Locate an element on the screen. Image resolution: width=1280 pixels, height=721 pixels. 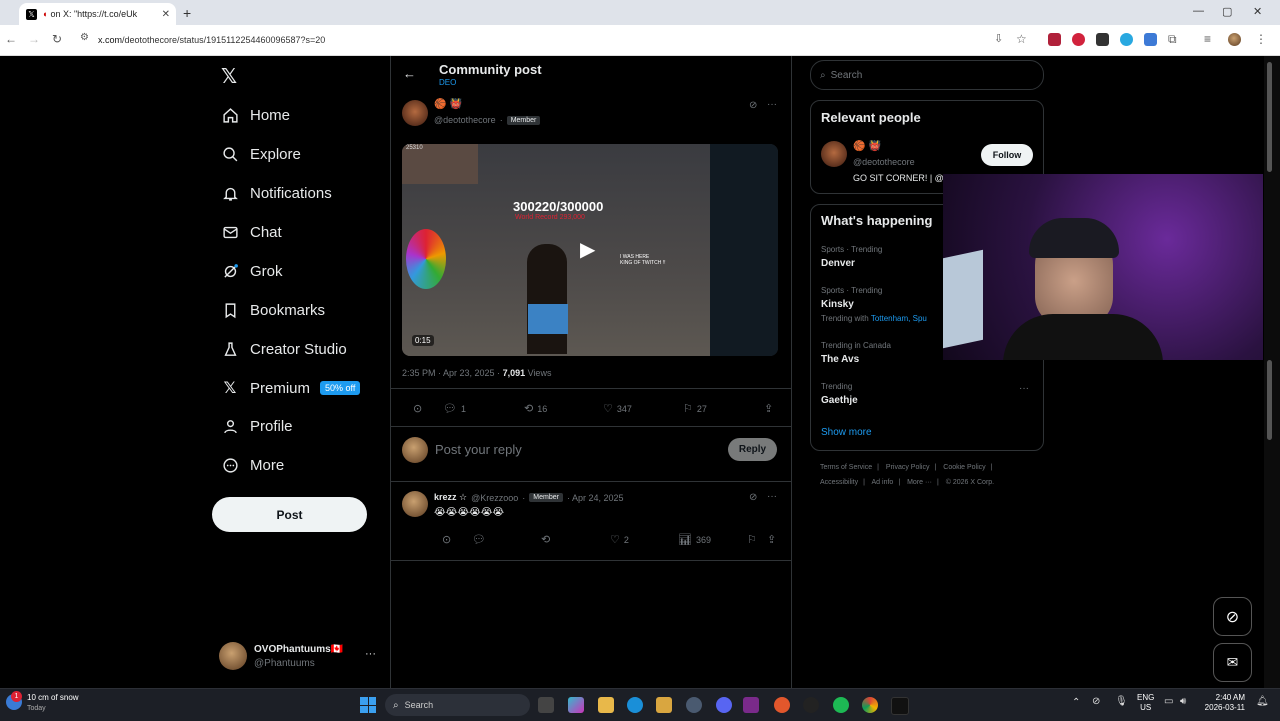
show-more-link: Show more is located at coordinates (846, 432).